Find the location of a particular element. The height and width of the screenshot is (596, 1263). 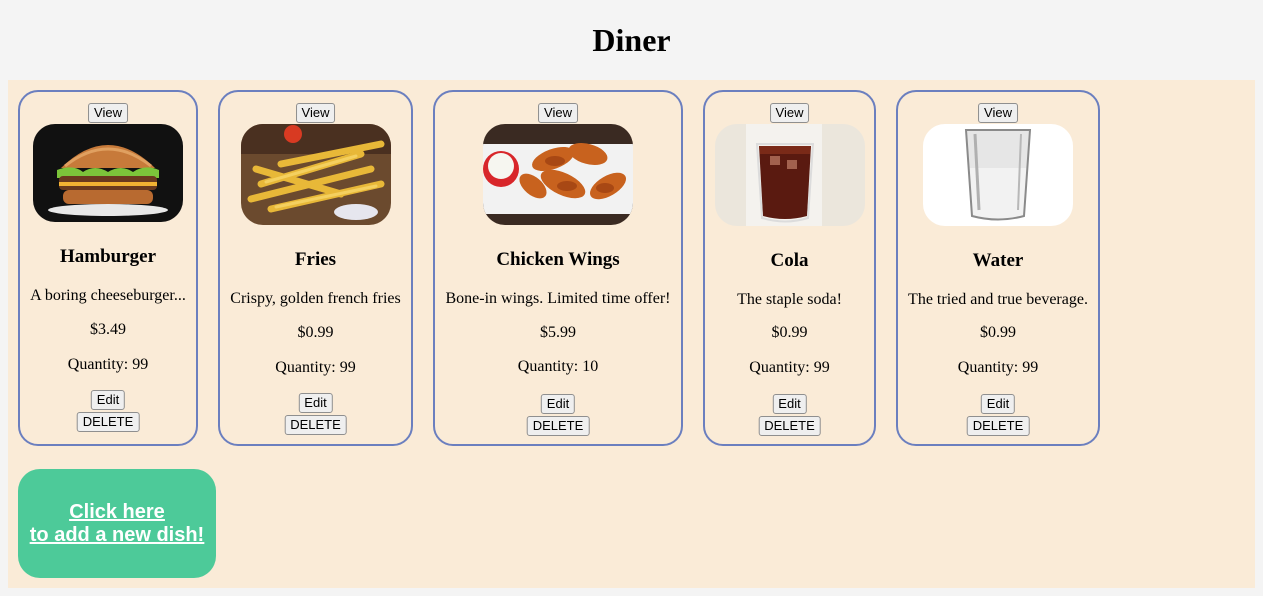

dish-description: Bone-in wings. Limited time offer! is located at coordinates (558, 298).